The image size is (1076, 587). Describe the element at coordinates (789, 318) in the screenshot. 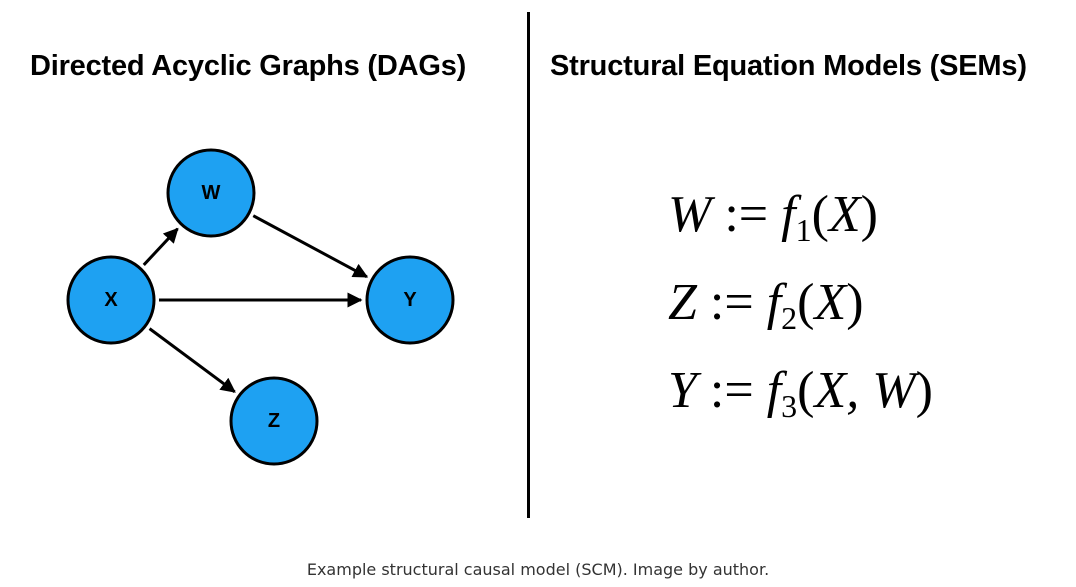

I see `equation-2-subscript: 2` at that location.